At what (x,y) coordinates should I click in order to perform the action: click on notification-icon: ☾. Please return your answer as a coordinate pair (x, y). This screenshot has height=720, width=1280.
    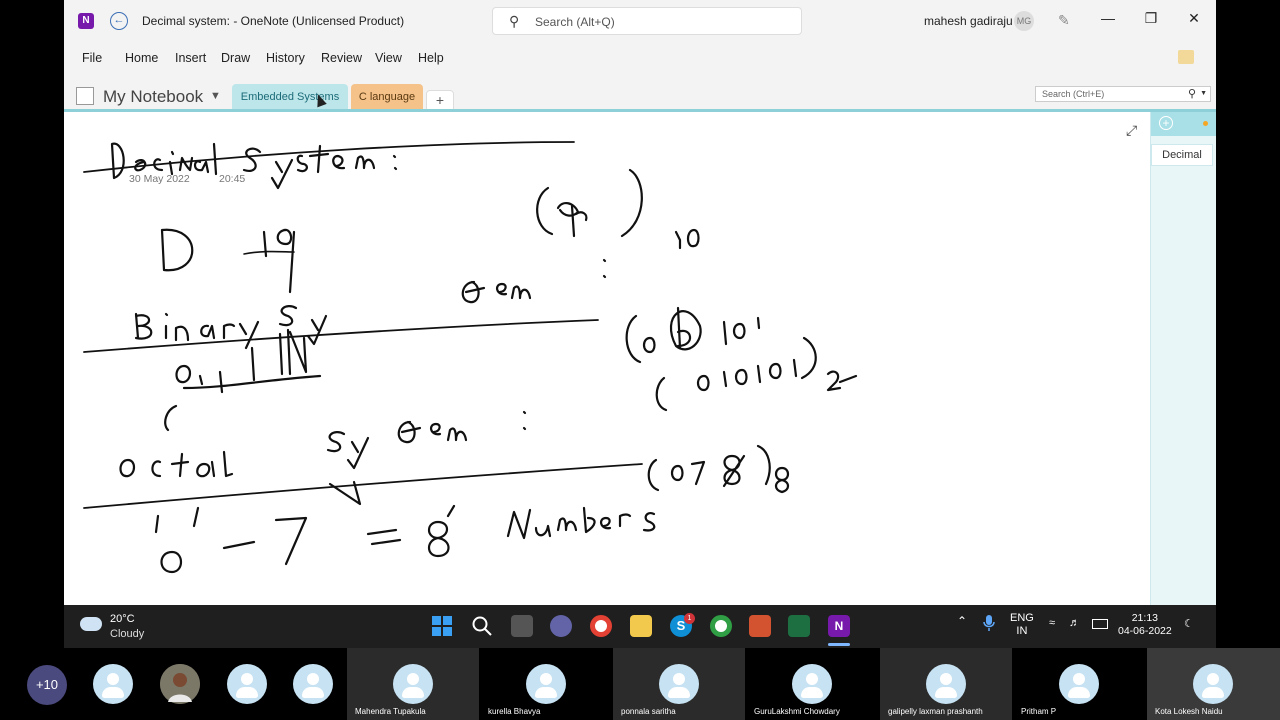
    Looking at the image, I should click on (1189, 623).